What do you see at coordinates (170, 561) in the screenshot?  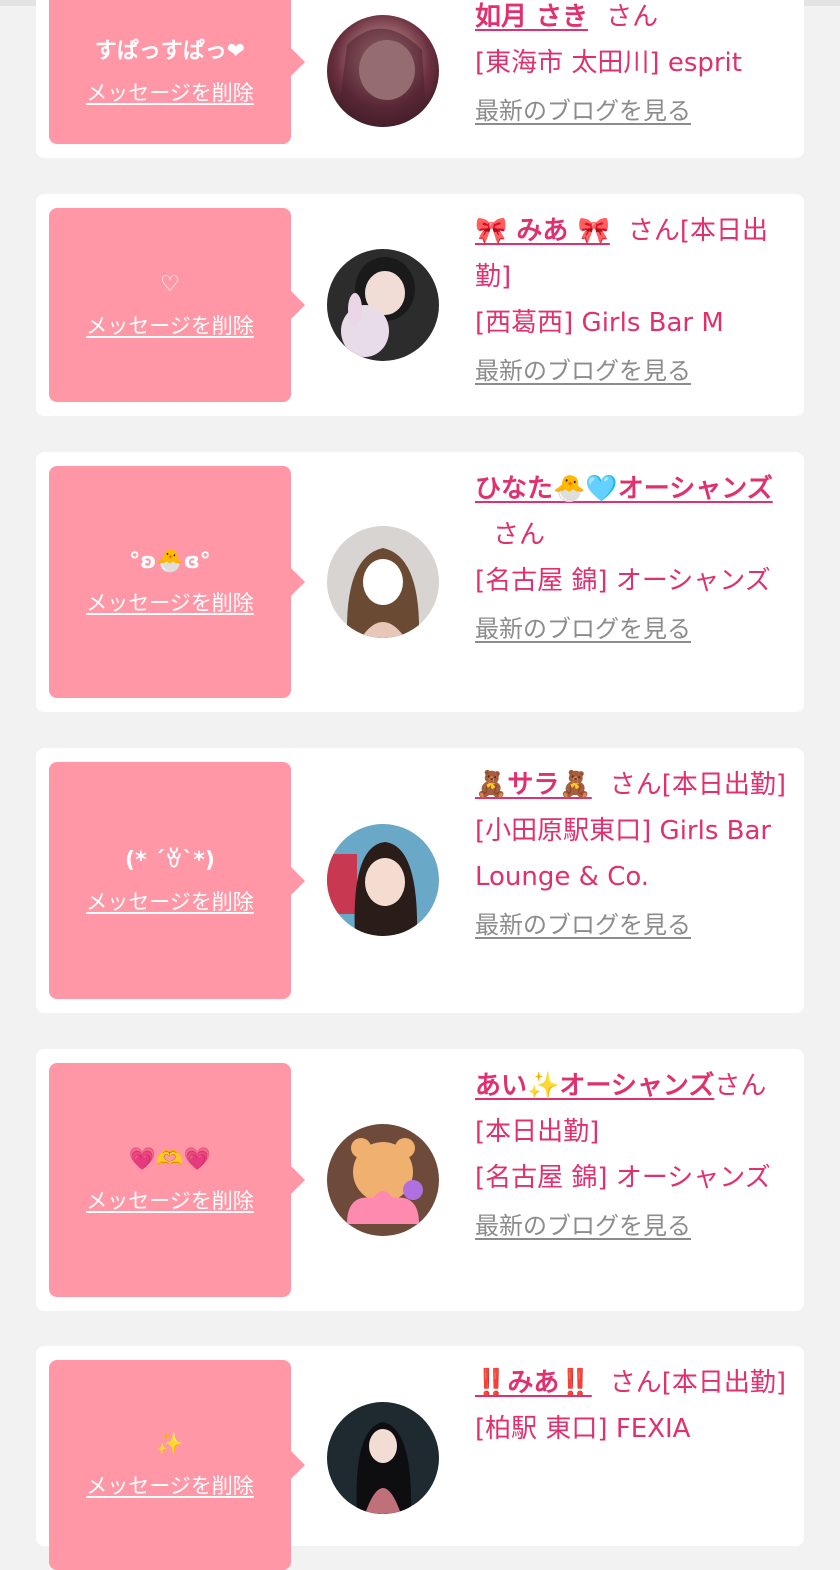 I see `message-text: °ʚ🐣ɞ°` at bounding box center [170, 561].